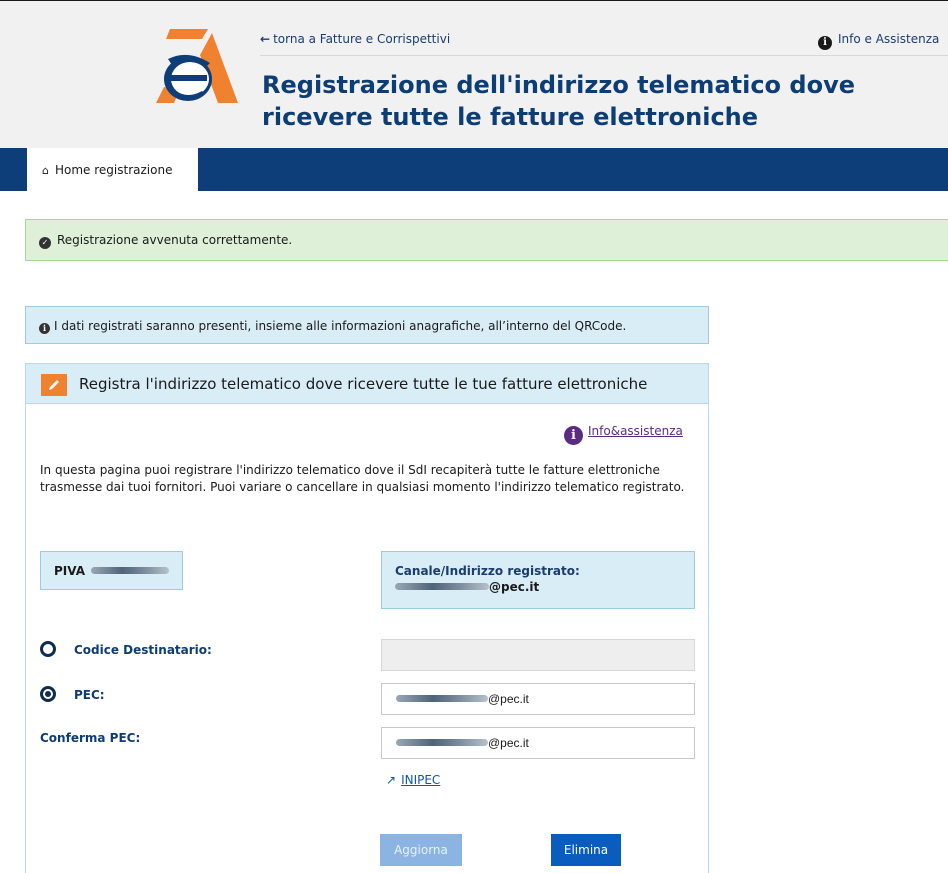  Describe the element at coordinates (421, 850) in the screenshot. I see `aggiorna-button: Aggiorna` at that location.